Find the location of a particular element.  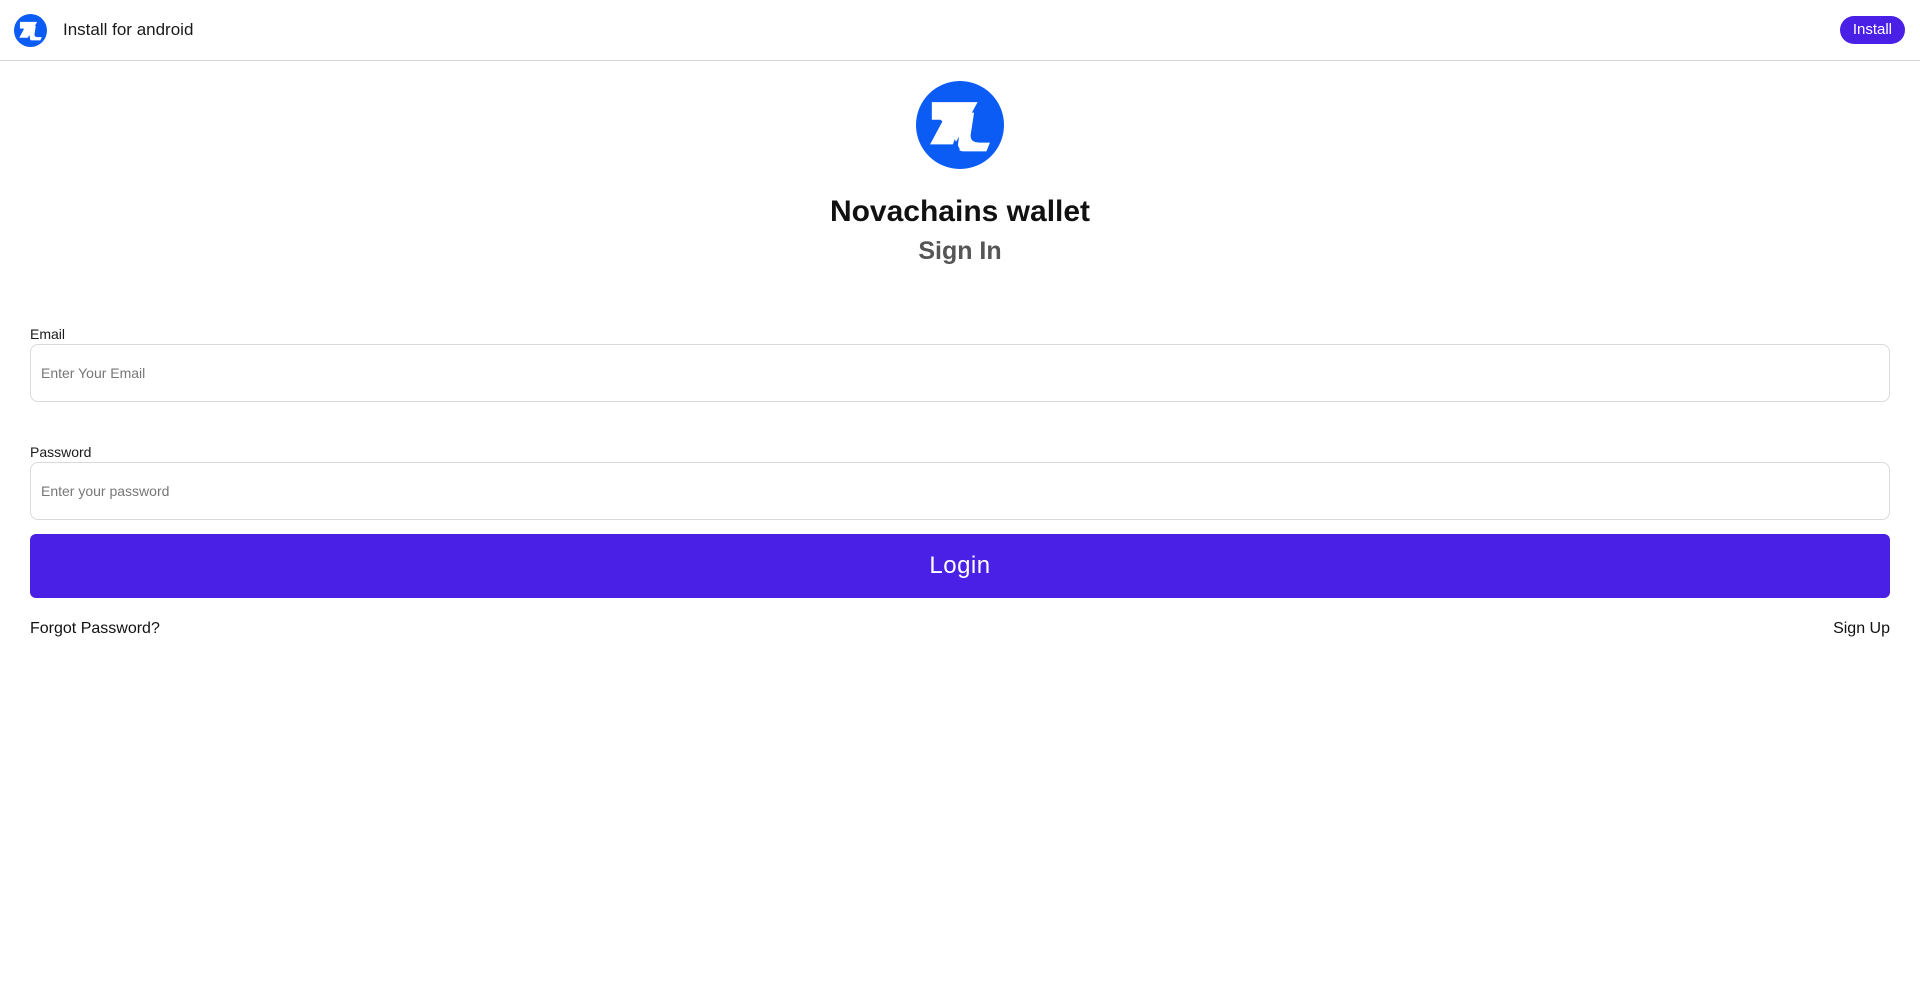

install-banner-text: Install for android is located at coordinates (128, 29).